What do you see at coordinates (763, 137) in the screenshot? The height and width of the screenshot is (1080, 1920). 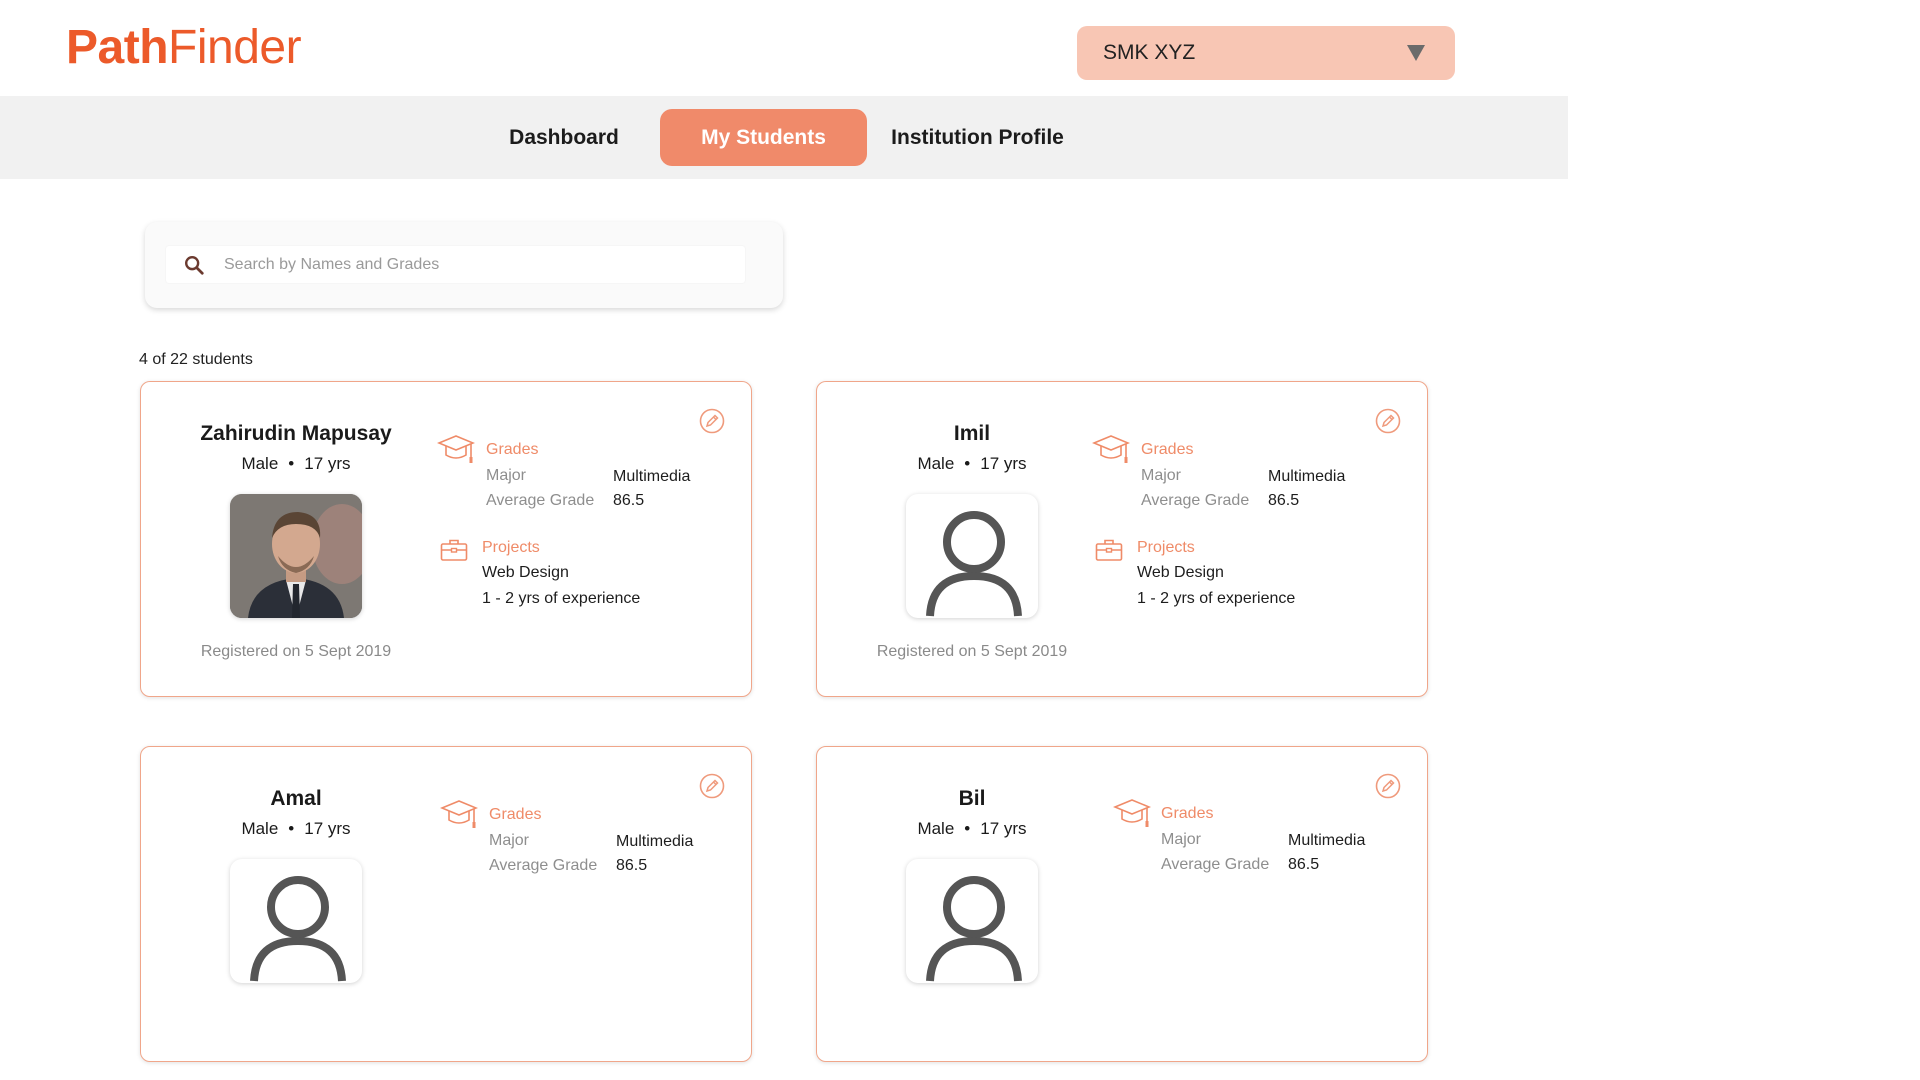 I see `nav-tab-my-students: My Students` at bounding box center [763, 137].